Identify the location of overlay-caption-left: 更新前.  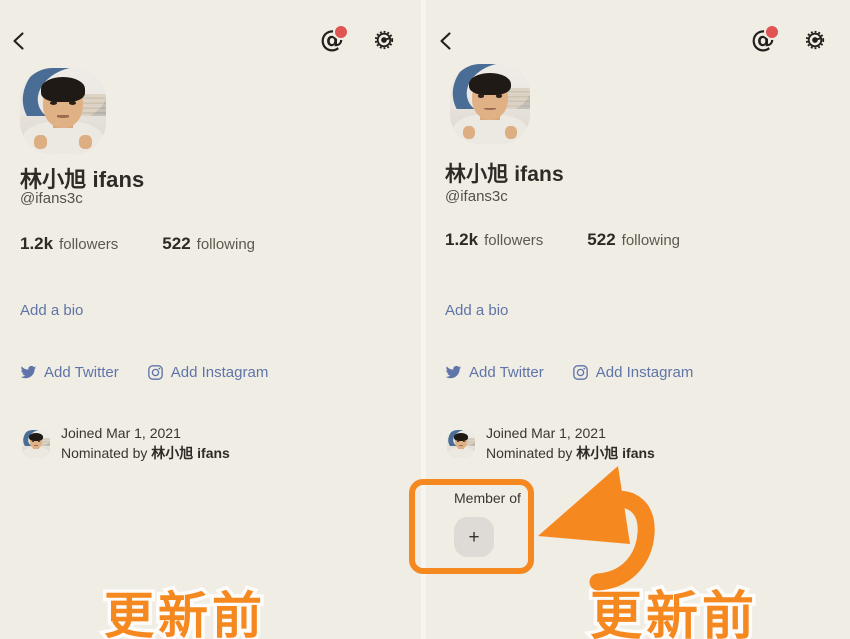
(183, 611).